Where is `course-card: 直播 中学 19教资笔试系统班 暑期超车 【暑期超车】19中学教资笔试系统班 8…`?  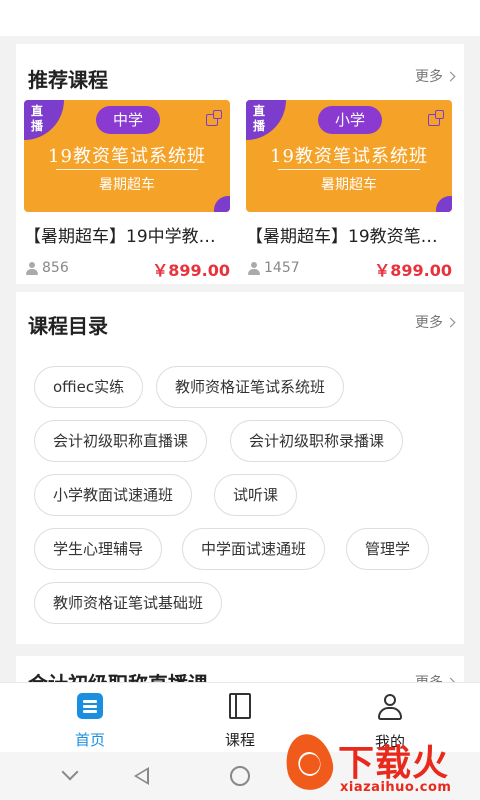
course-card: 直播 中学 19教资笔试系统班 暑期超车 【暑期超车】19中学教资笔试系统班 8… is located at coordinates (127, 190).